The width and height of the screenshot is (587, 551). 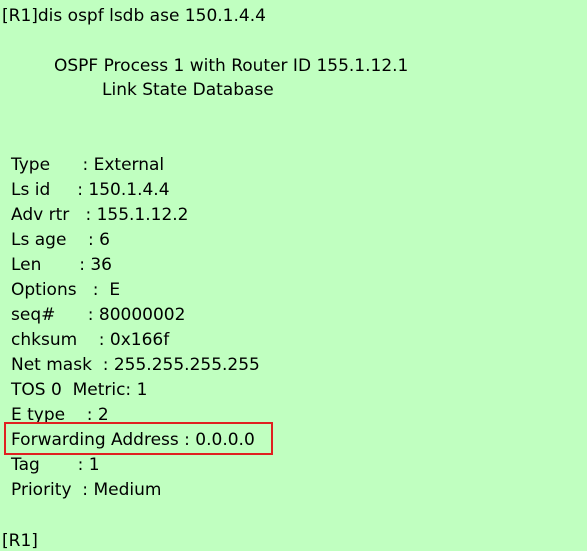 I want to click on field-adv-rtr: Adv rtr : 155.1.12.2, so click(x=100, y=215).